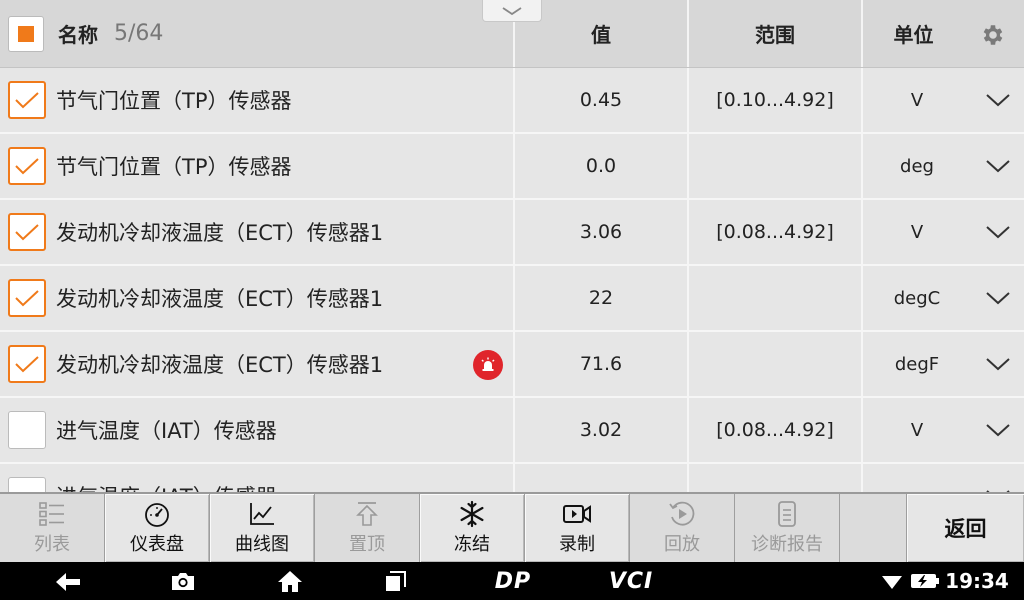 This screenshot has width=1024, height=600. I want to click on row-name-cell: 节气门位置（TP）传感器, so click(256, 100).